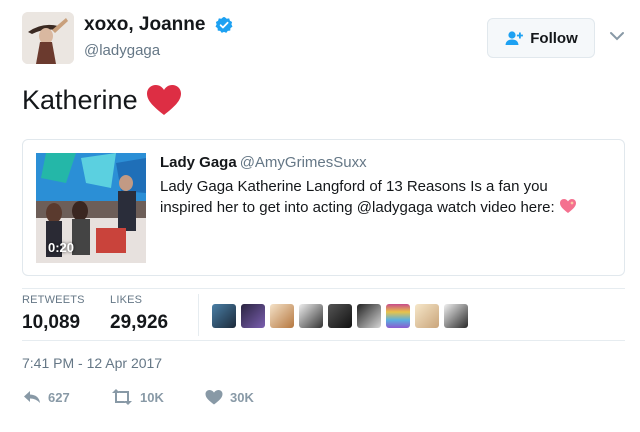 The height and width of the screenshot is (432, 640). I want to click on follow-button: Follow, so click(541, 38).